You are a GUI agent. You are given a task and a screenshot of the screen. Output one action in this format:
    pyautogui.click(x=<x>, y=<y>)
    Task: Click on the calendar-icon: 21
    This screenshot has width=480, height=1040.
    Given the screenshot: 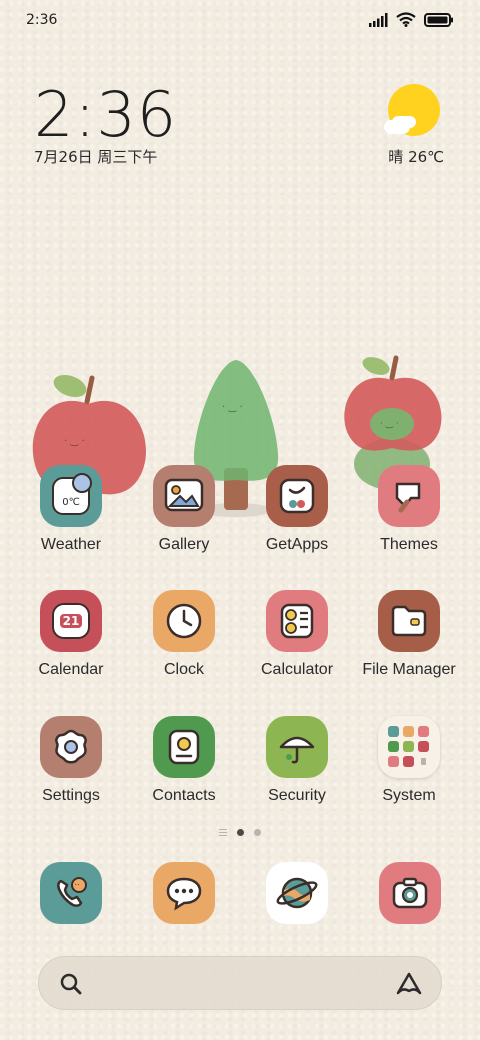 What is the action you would take?
    pyautogui.click(x=71, y=621)
    